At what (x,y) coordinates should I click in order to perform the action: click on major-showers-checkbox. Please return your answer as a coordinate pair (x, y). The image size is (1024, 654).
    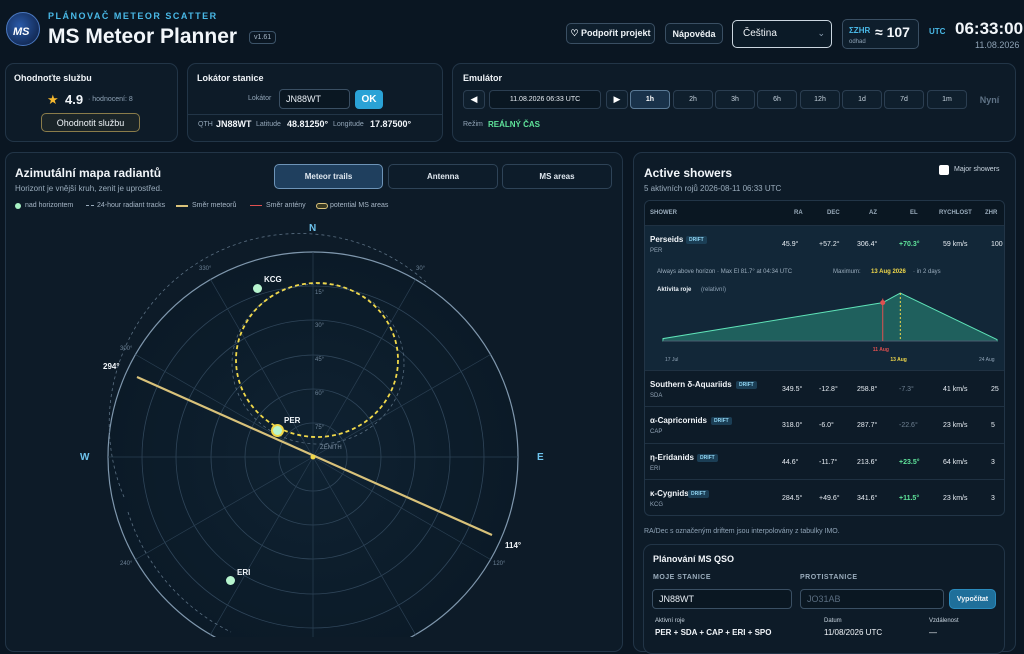
    Looking at the image, I should click on (944, 170).